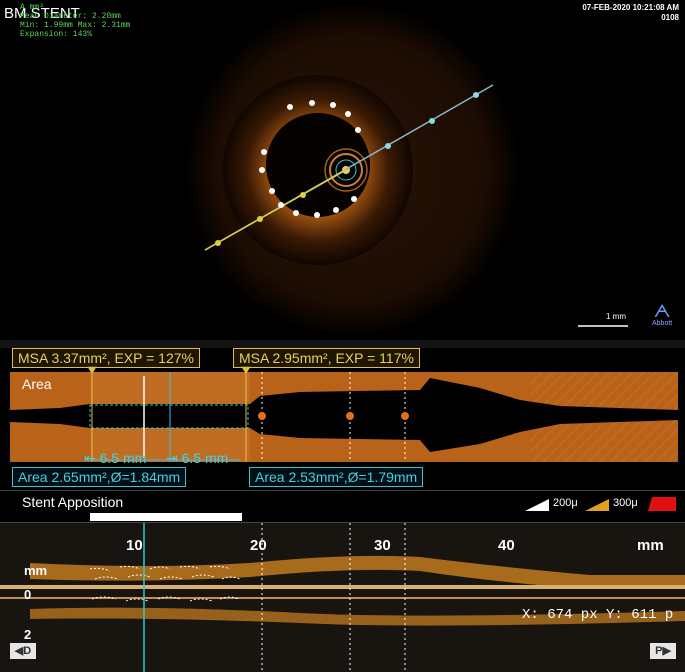 Image resolution: width=685 pixels, height=672 pixels. I want to click on apposition-bar, so click(166, 517).